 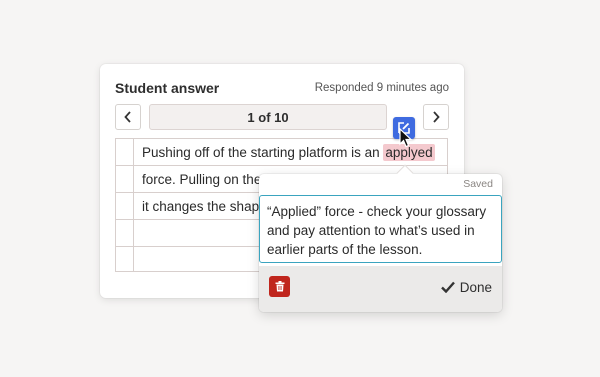 I want to click on page-indicator: 1 of 10, so click(x=268, y=117).